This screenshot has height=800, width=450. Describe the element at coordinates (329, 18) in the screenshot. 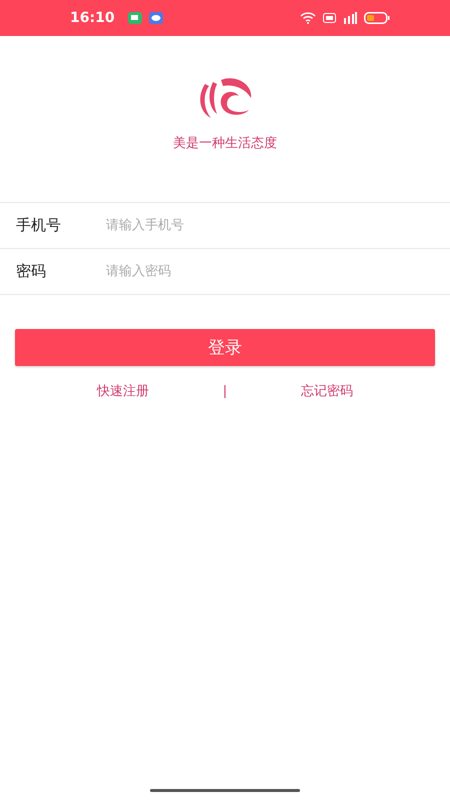

I see `hd-icon` at that location.